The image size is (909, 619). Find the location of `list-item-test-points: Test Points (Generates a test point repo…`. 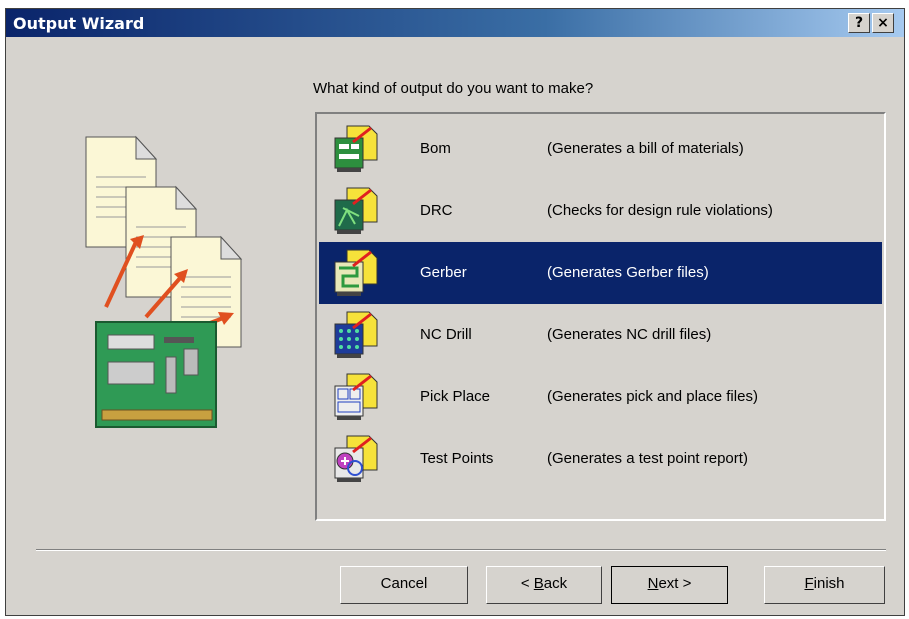

list-item-test-points: Test Points (Generates a test point repo… is located at coordinates (600, 459).